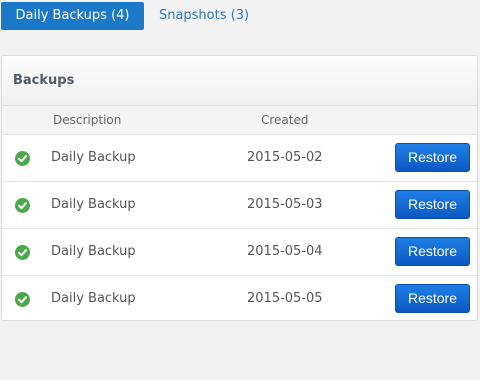 Image resolution: width=480 pixels, height=380 pixels. Describe the element at coordinates (72, 16) in the screenshot. I see `tab-daily-backups: Daily Backups (4)` at that location.